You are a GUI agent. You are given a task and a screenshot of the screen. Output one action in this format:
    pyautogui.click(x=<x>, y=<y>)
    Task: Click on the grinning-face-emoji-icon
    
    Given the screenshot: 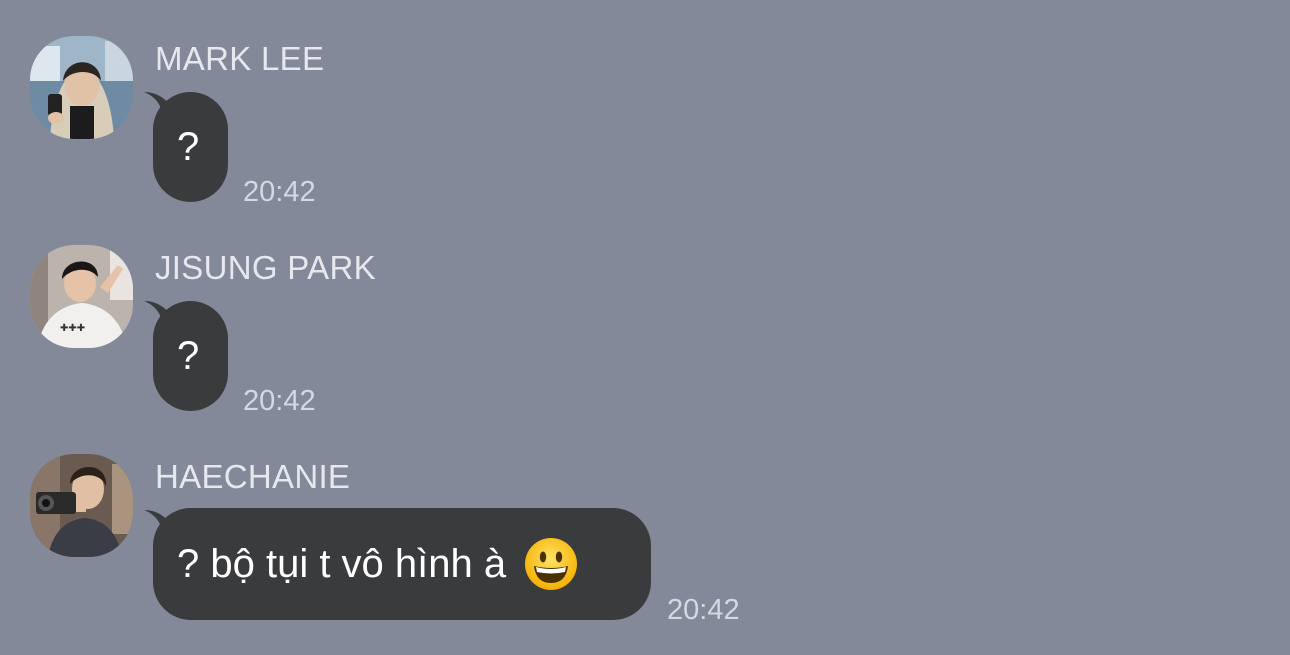 What is the action you would take?
    pyautogui.click(x=551, y=564)
    